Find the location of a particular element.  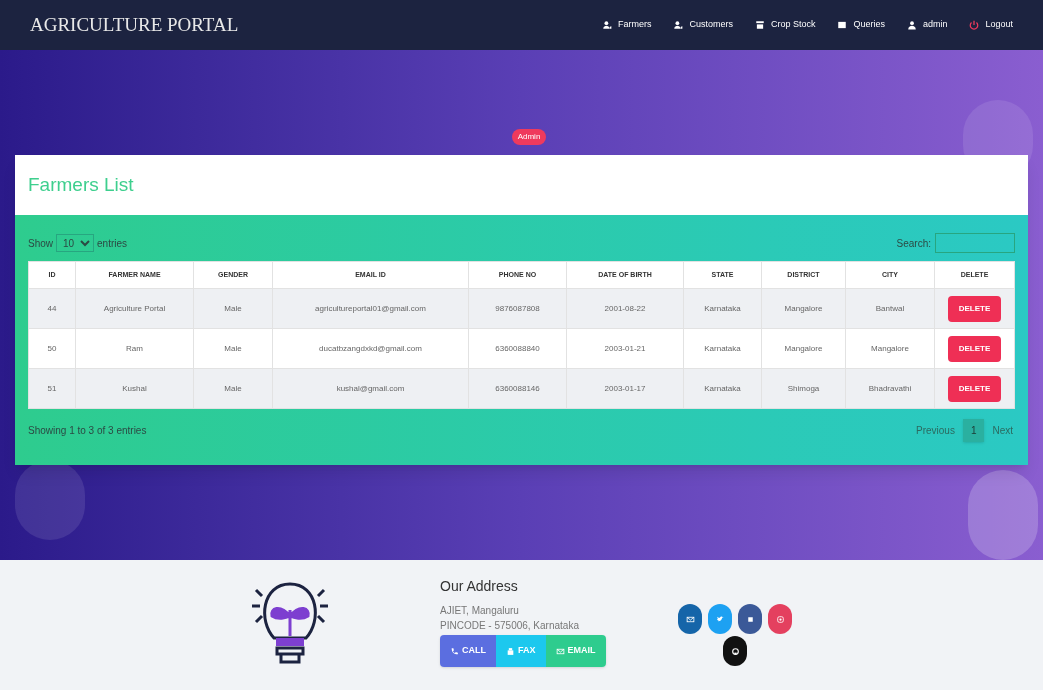

table-cell: 2003-01-17 is located at coordinates (625, 388).